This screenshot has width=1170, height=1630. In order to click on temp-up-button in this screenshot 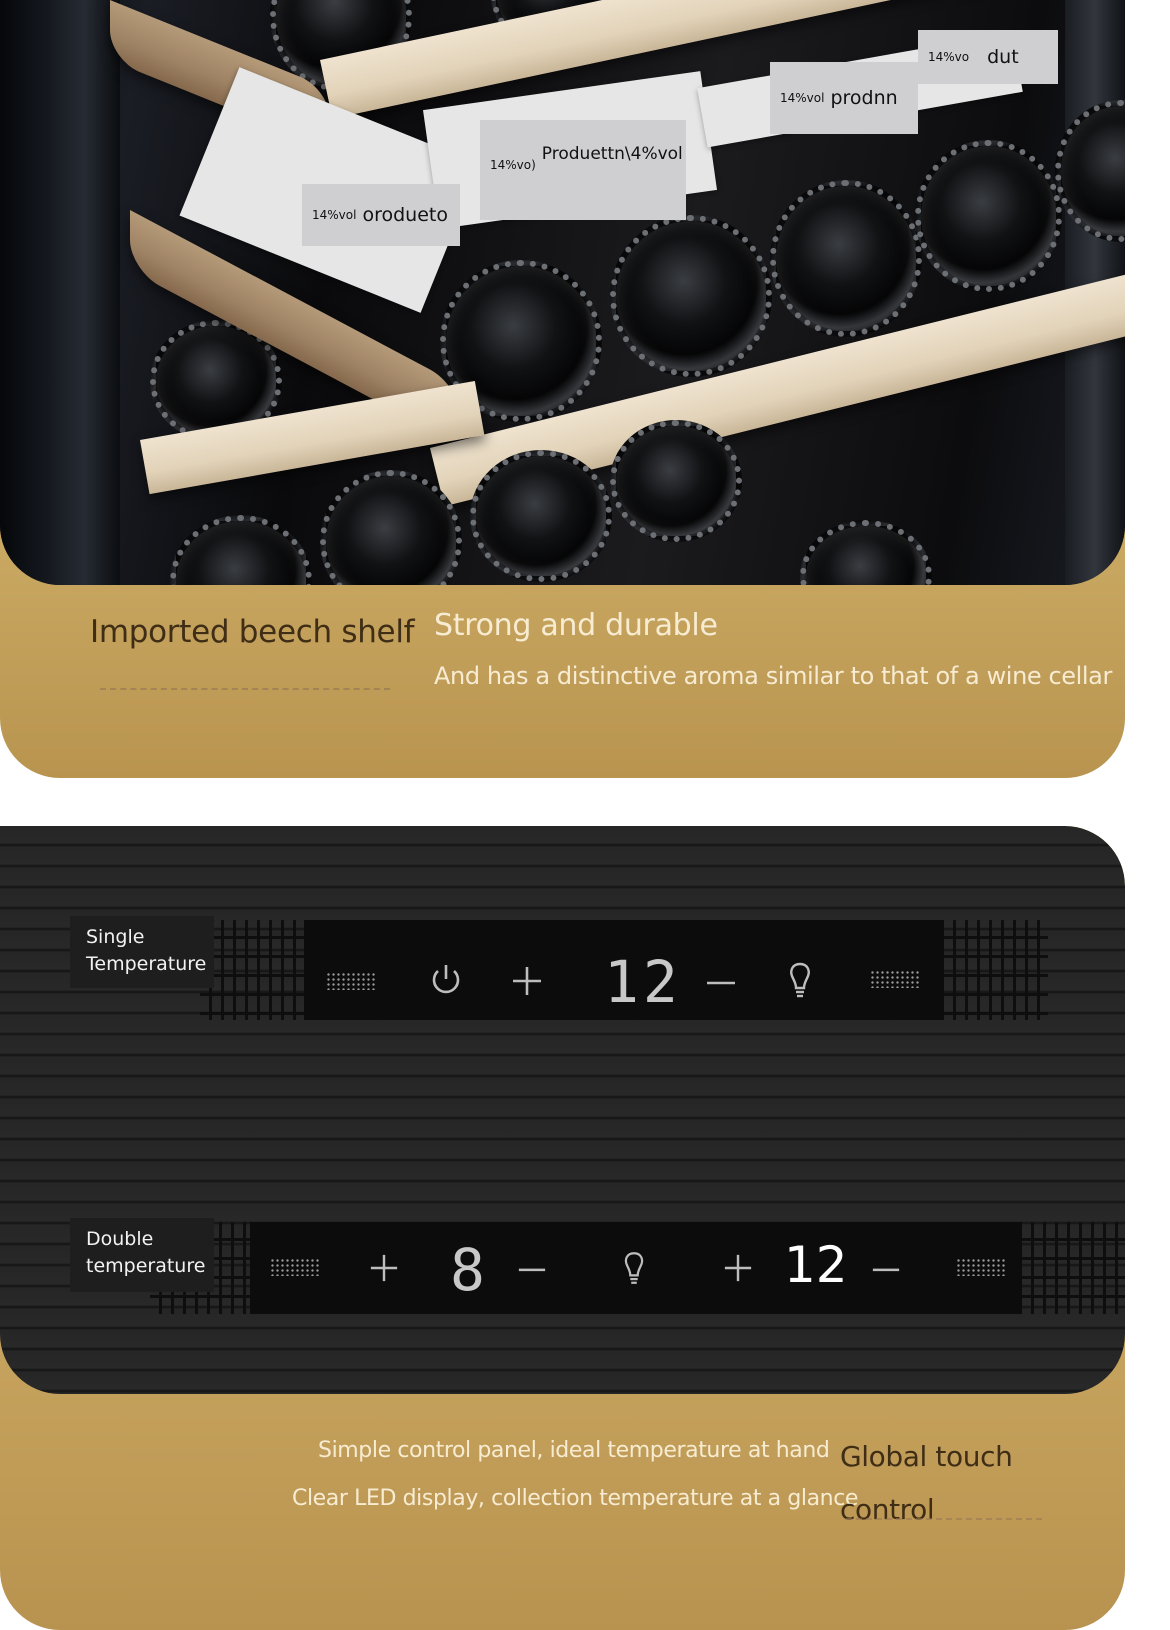, I will do `click(527, 981)`.